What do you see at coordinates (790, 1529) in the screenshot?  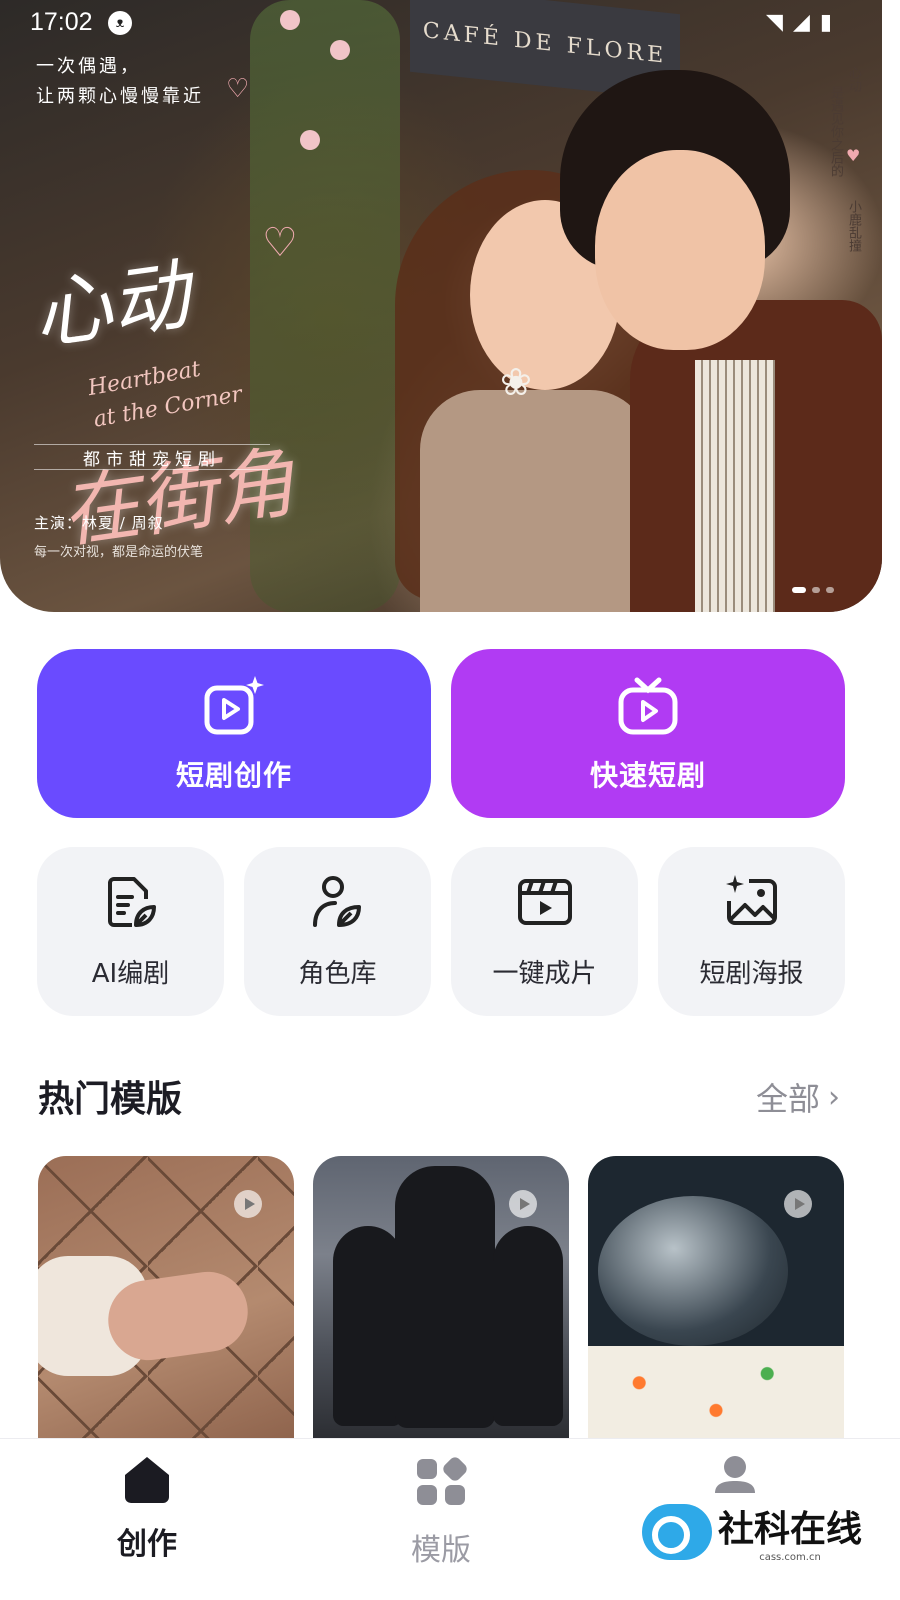 I see `watermark-text: 社科在线` at bounding box center [790, 1529].